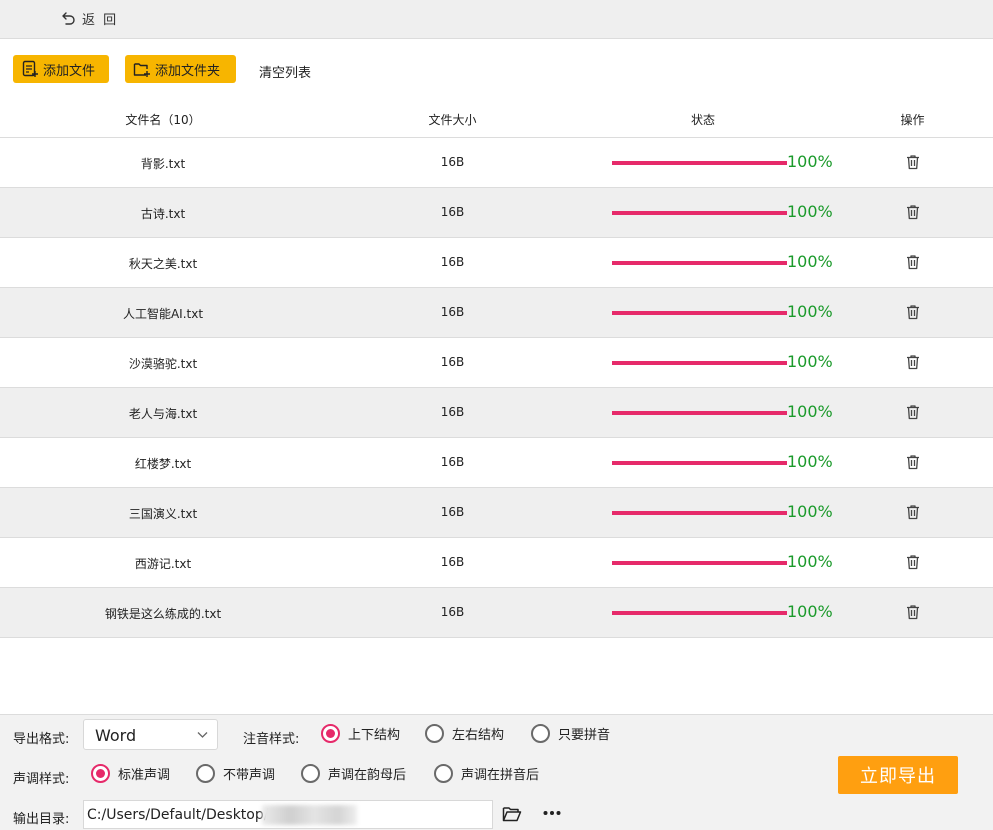  I want to click on header-filename: 文件名（10）, so click(163, 120).